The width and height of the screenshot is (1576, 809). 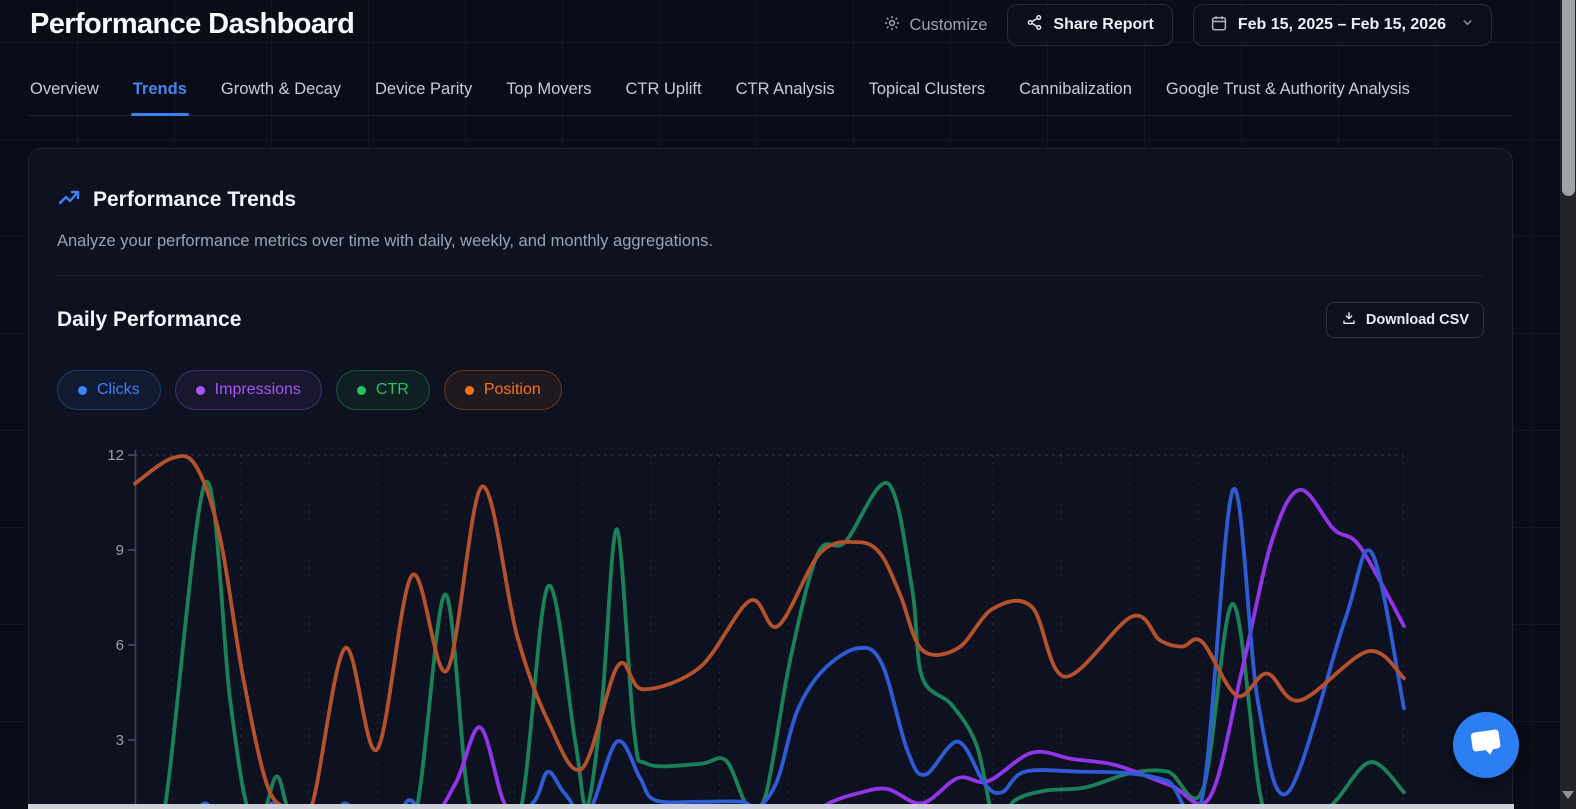 I want to click on download-icon, so click(x=1349, y=320).